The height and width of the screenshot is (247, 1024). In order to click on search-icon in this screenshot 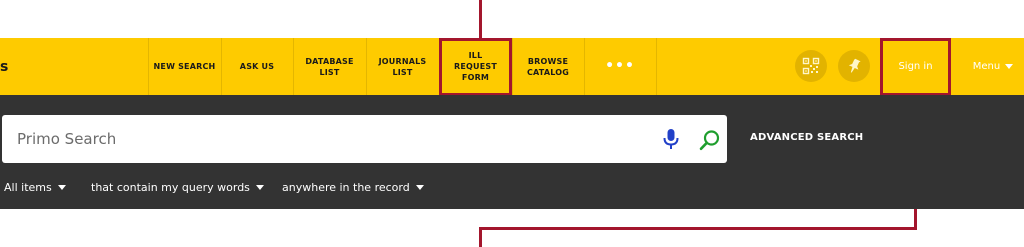, I will do `click(710, 140)`.